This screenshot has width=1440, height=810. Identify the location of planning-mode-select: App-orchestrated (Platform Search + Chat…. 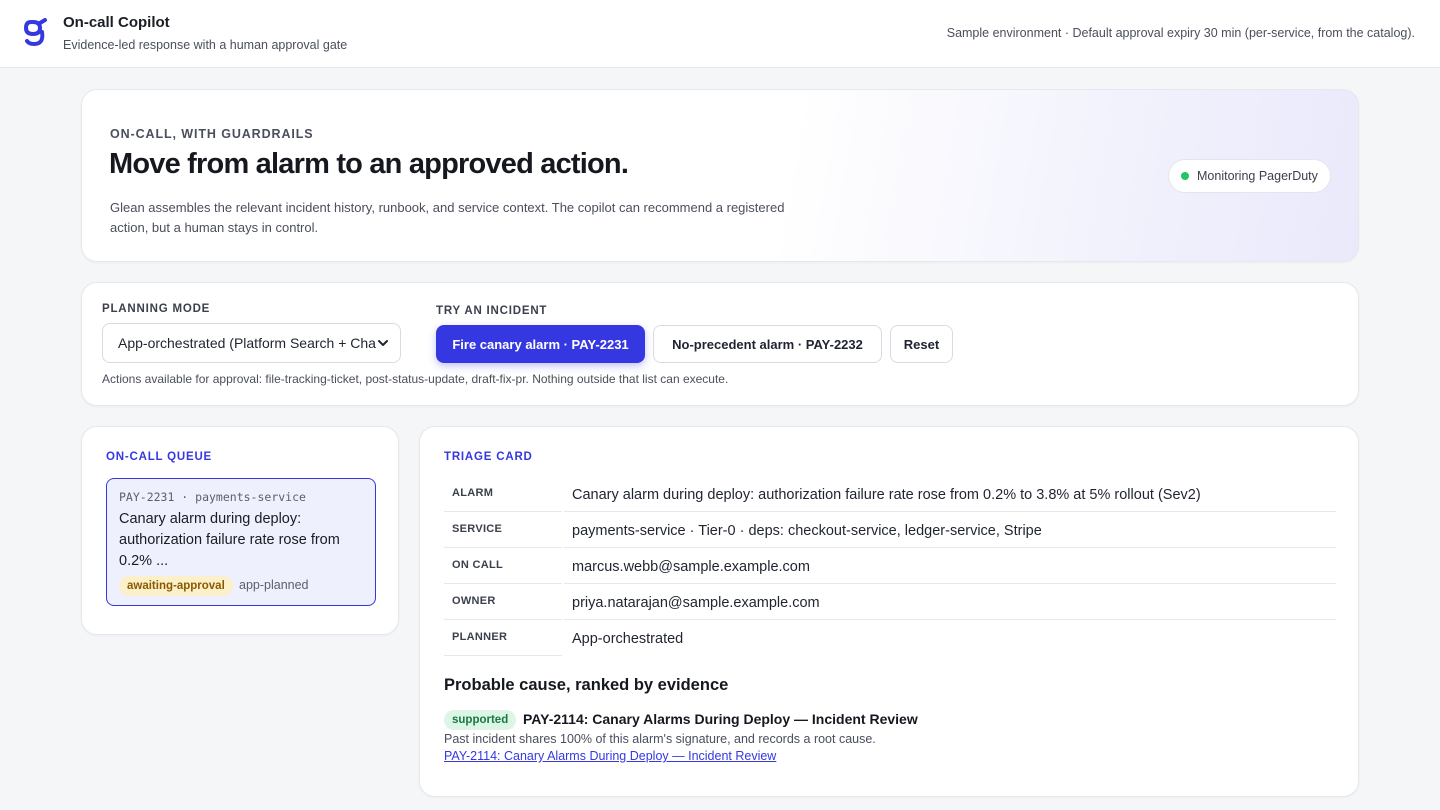
(251, 343).